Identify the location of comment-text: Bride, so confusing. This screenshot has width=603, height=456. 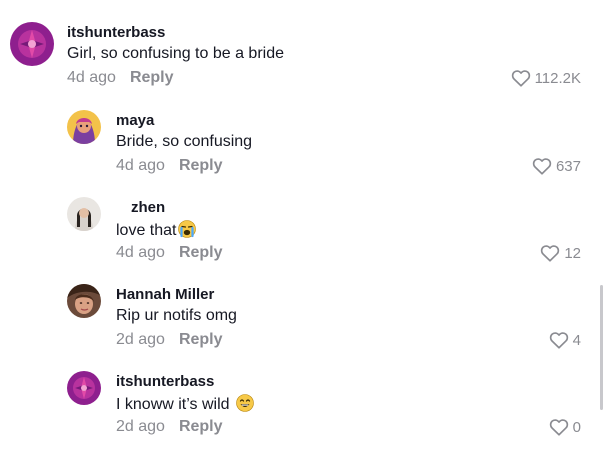
(184, 141).